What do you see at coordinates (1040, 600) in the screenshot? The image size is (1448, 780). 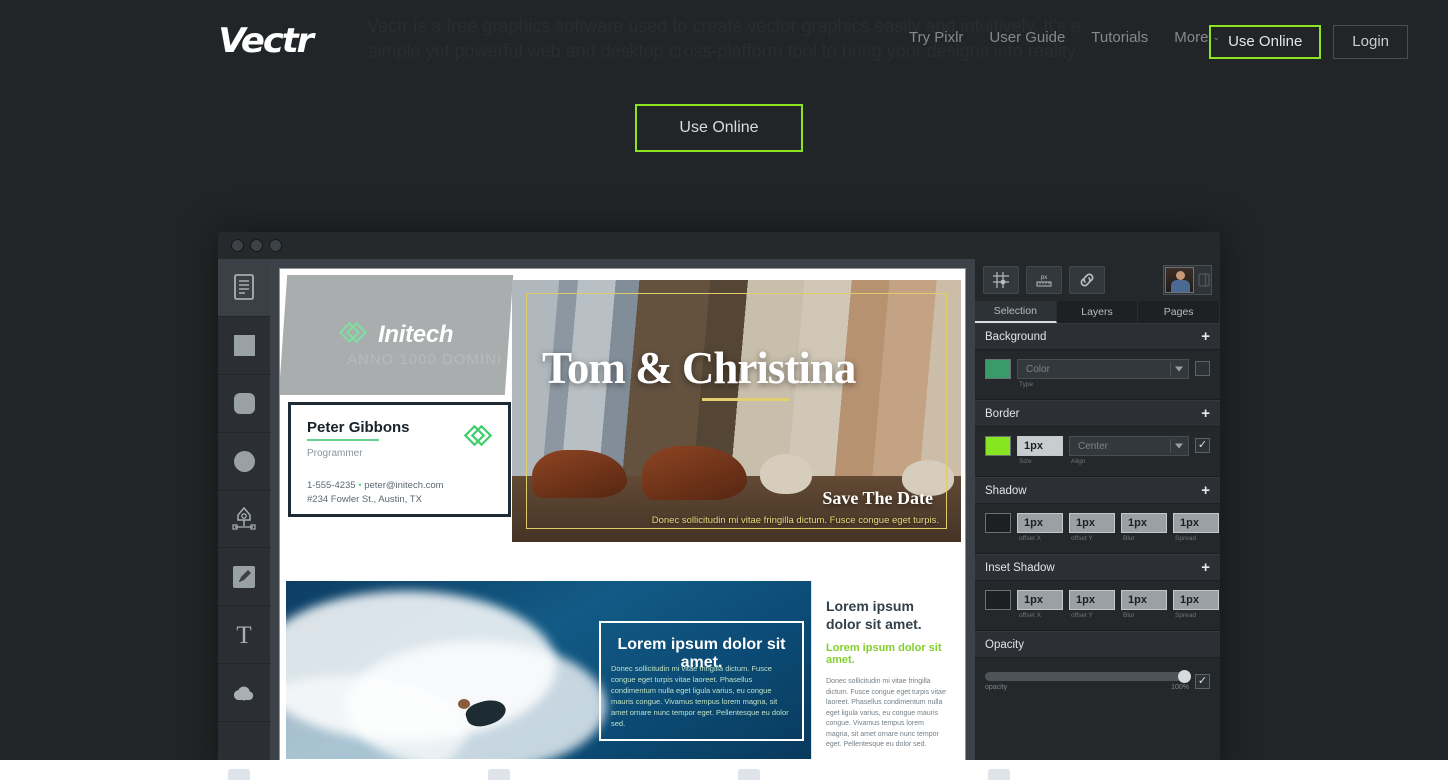 I see `inset-shadow-offset-x-input: 1px` at bounding box center [1040, 600].